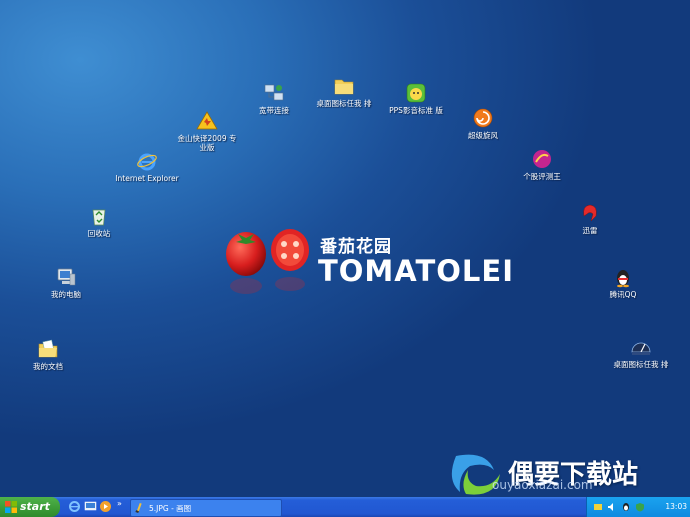 This screenshot has width=690, height=517. Describe the element at coordinates (207, 143) in the screenshot. I see `icon-label: 金山快译2009 专业版` at that location.